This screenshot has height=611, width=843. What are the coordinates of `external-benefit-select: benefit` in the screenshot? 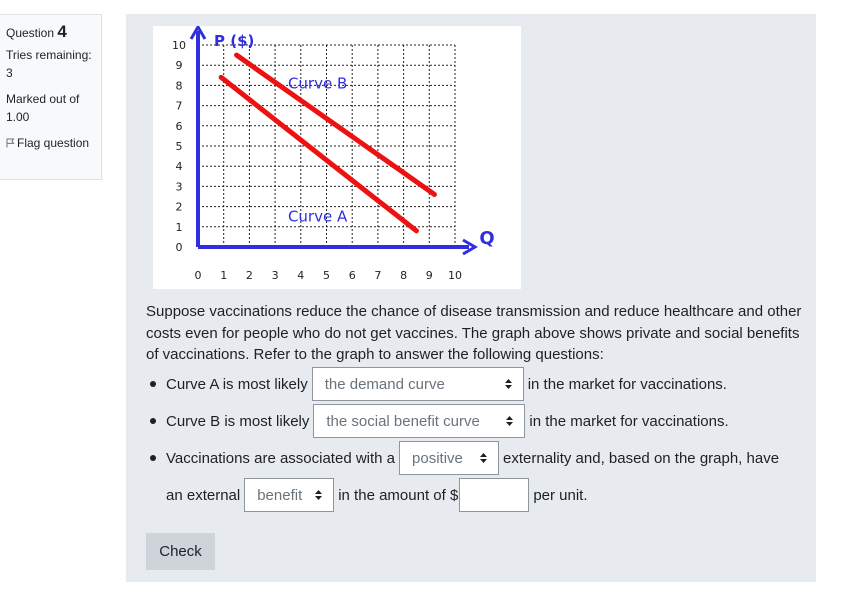 It's located at (289, 495).